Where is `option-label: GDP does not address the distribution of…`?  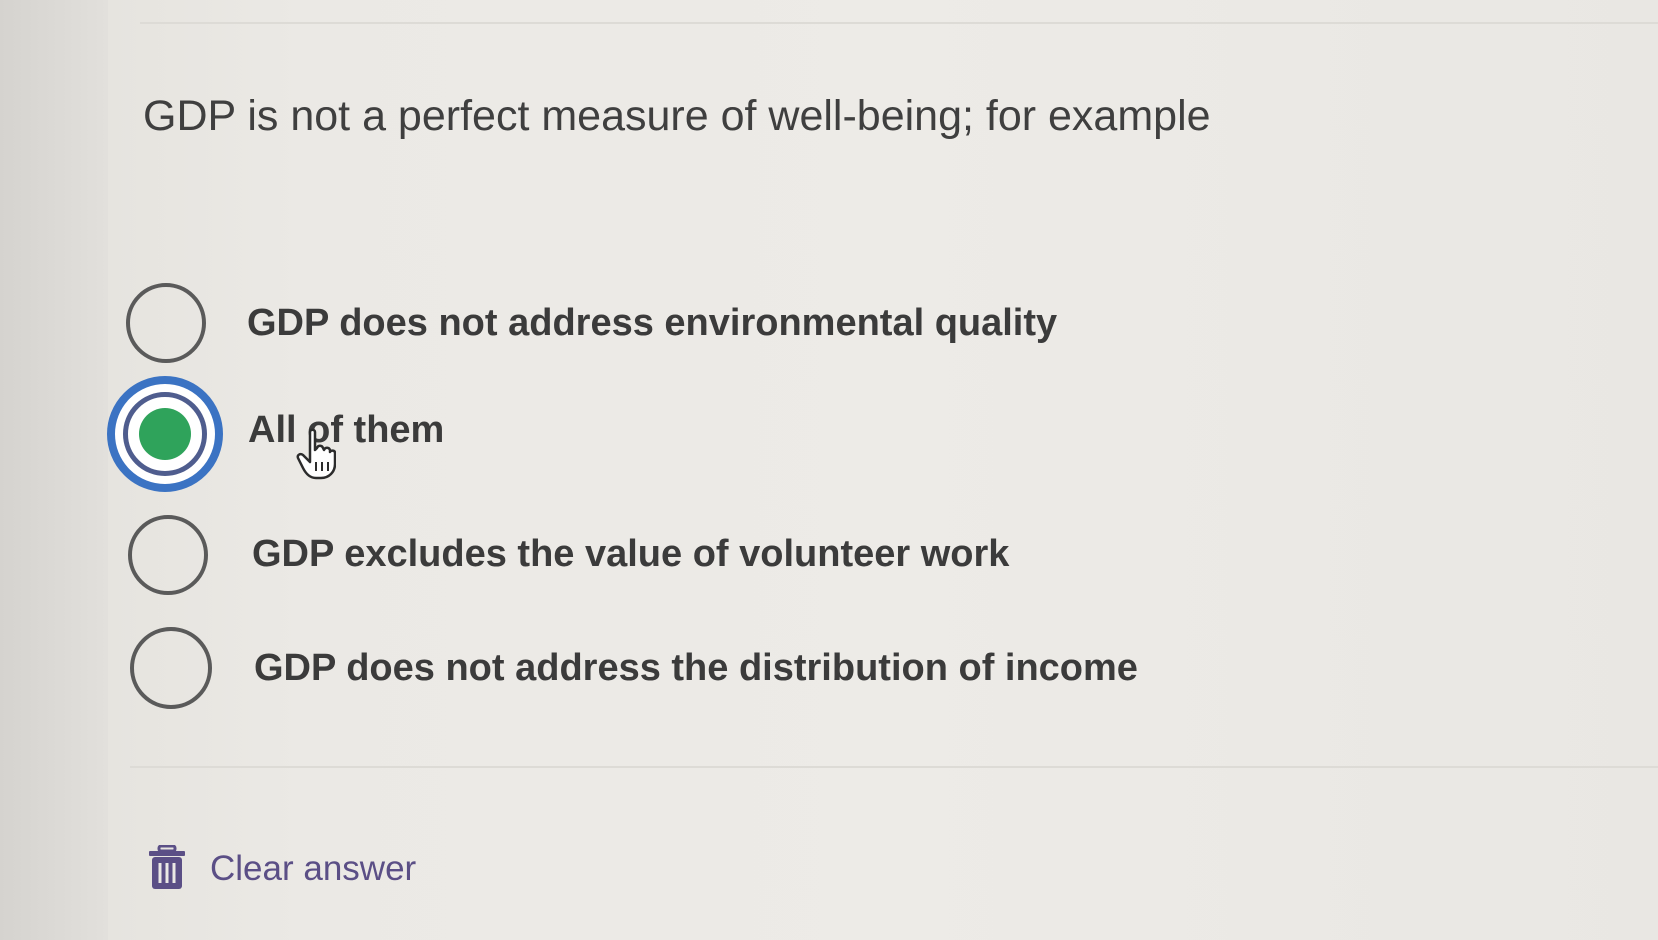
option-label: GDP does not address the distribution of… is located at coordinates (696, 668).